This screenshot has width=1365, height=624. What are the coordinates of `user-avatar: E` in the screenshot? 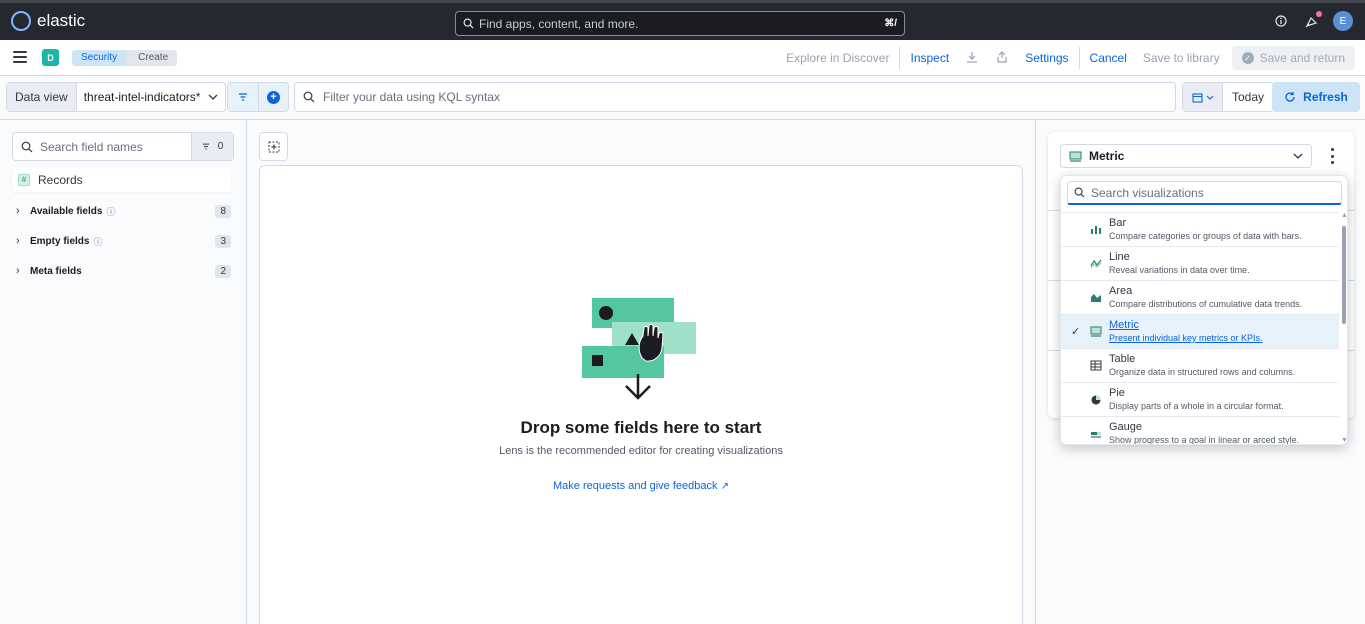 It's located at (1343, 21).